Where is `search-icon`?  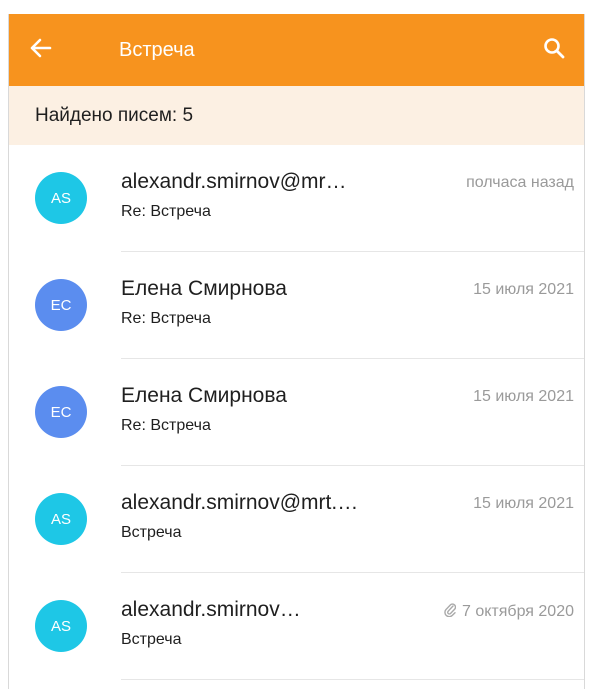
search-icon is located at coordinates (554, 50).